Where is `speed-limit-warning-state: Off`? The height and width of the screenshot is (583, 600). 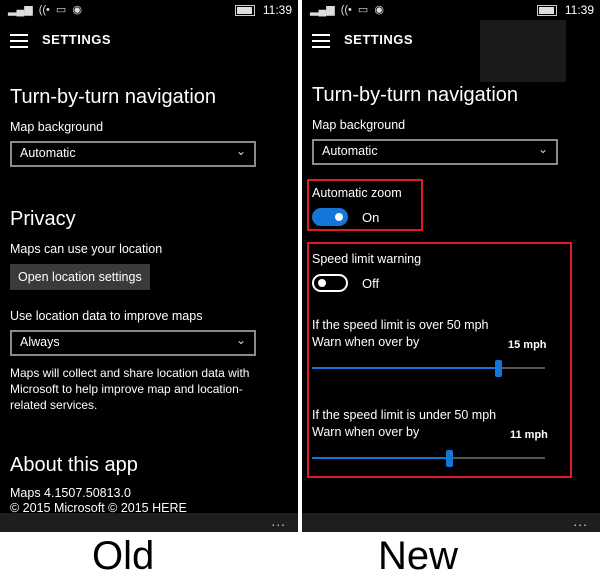 speed-limit-warning-state: Off is located at coordinates (371, 283).